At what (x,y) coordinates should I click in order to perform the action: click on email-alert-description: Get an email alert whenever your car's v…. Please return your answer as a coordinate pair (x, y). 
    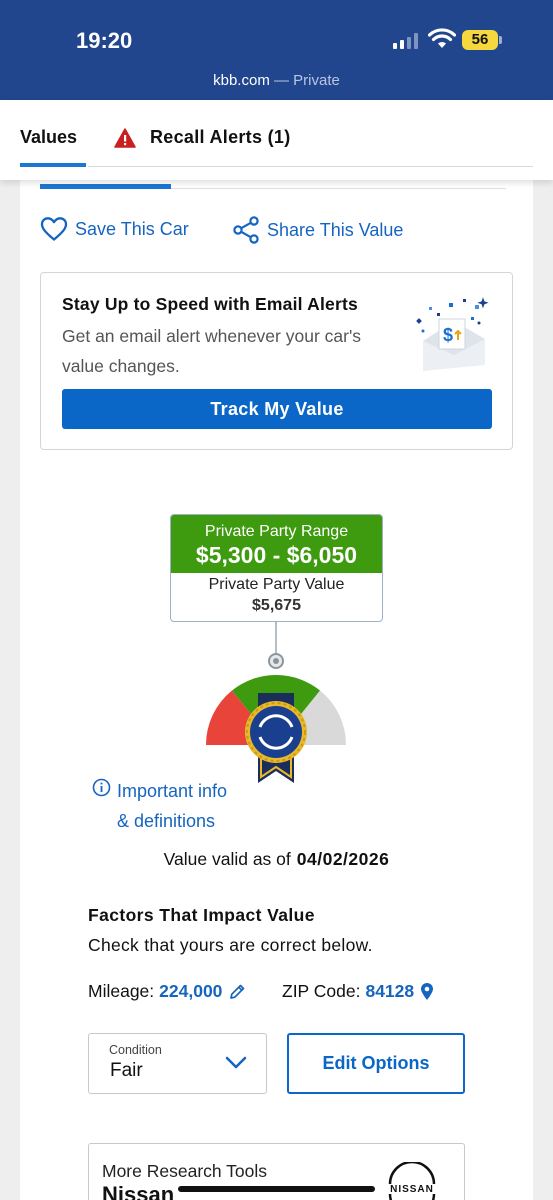
    Looking at the image, I should click on (212, 351).